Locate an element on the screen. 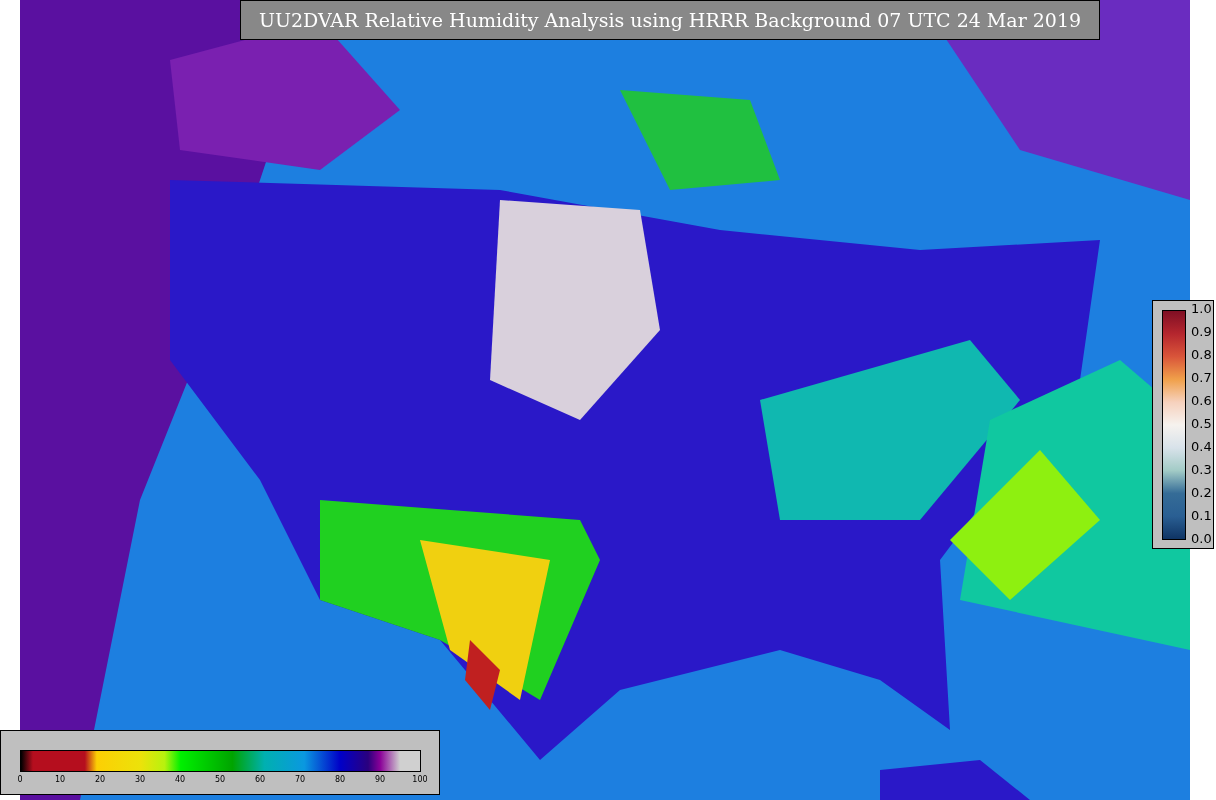 The image size is (1216, 800). tick-label: 0.2 is located at coordinates (1201, 493).